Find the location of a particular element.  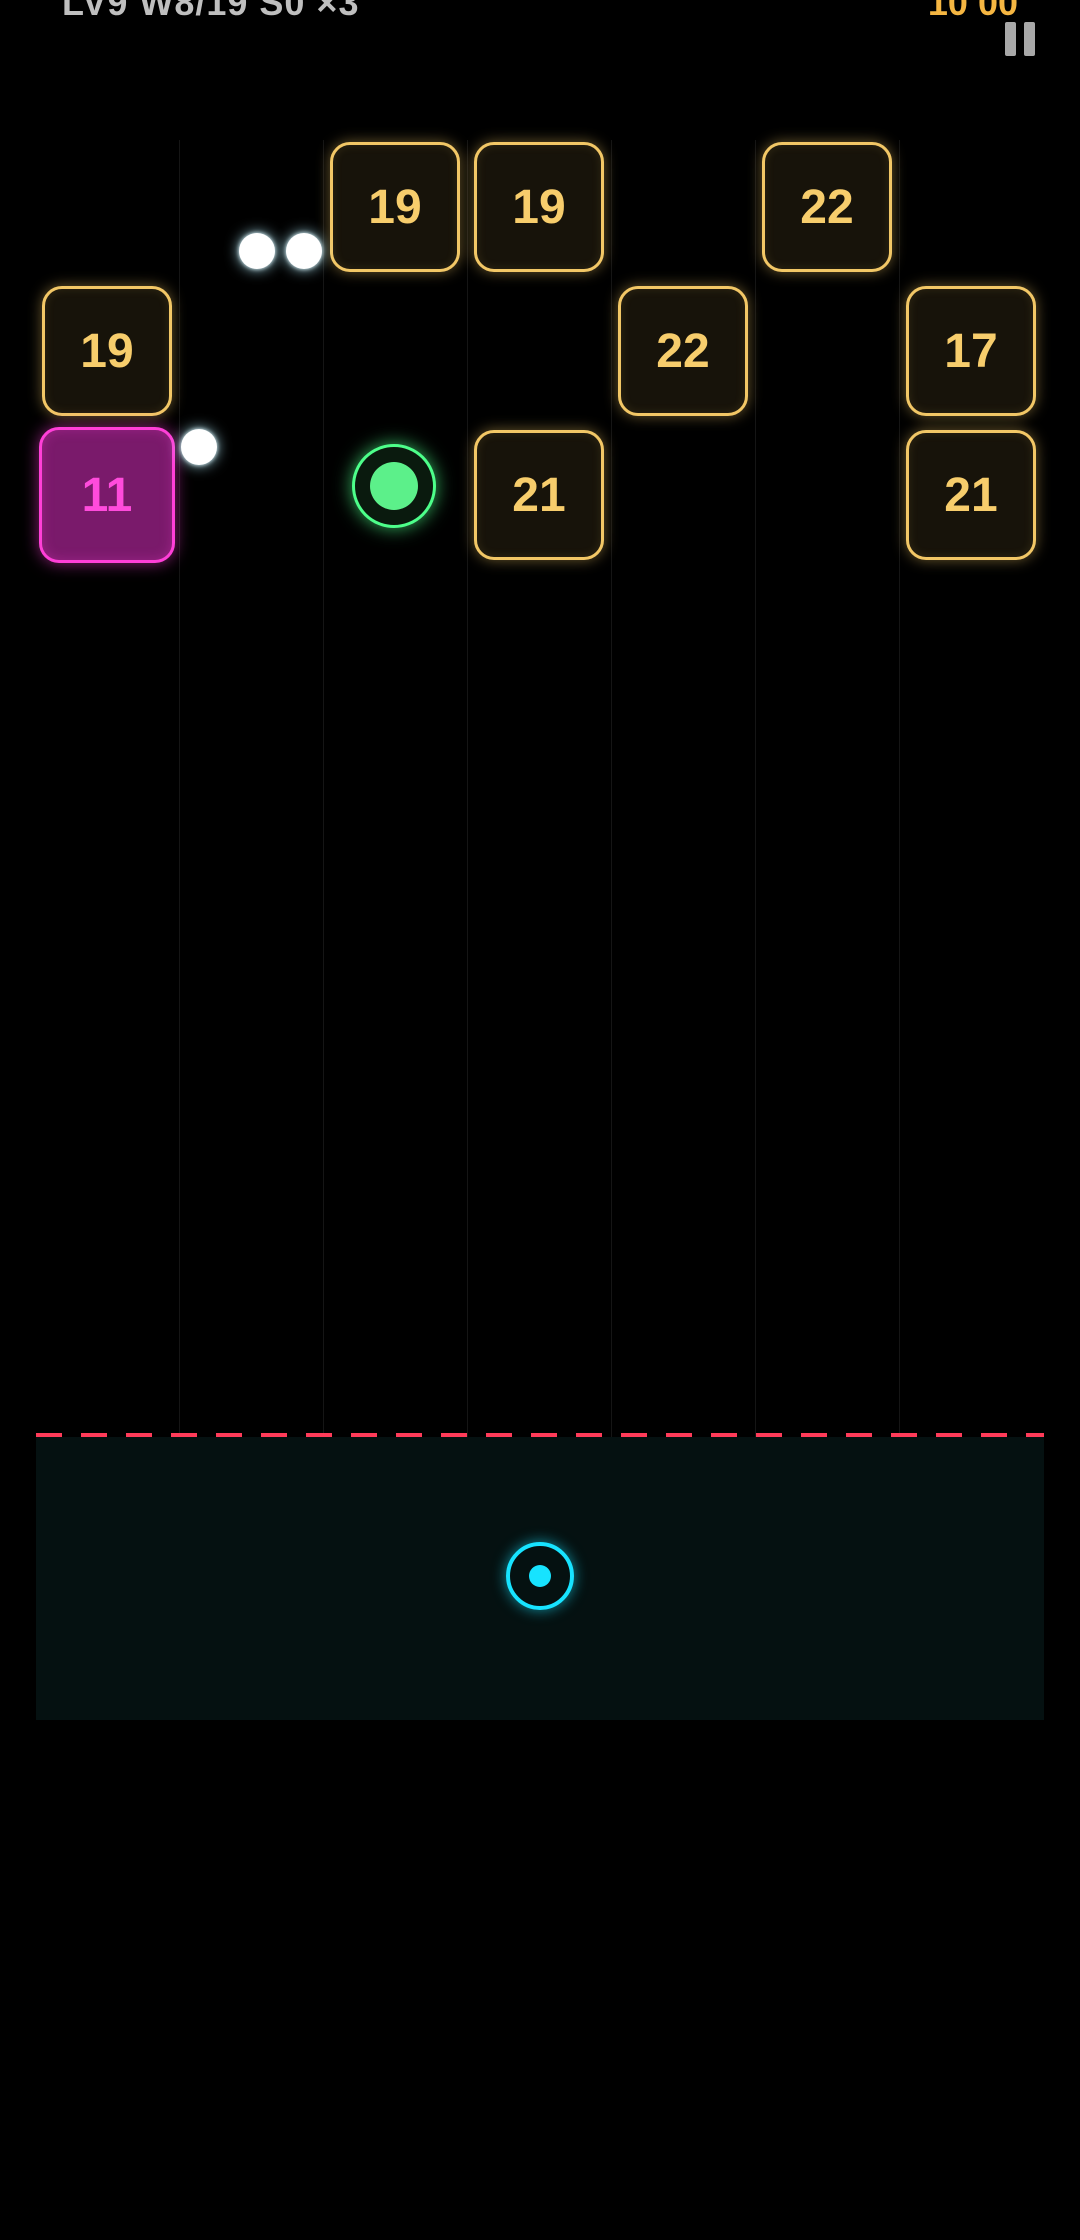

ball-launcher is located at coordinates (540, 1576).